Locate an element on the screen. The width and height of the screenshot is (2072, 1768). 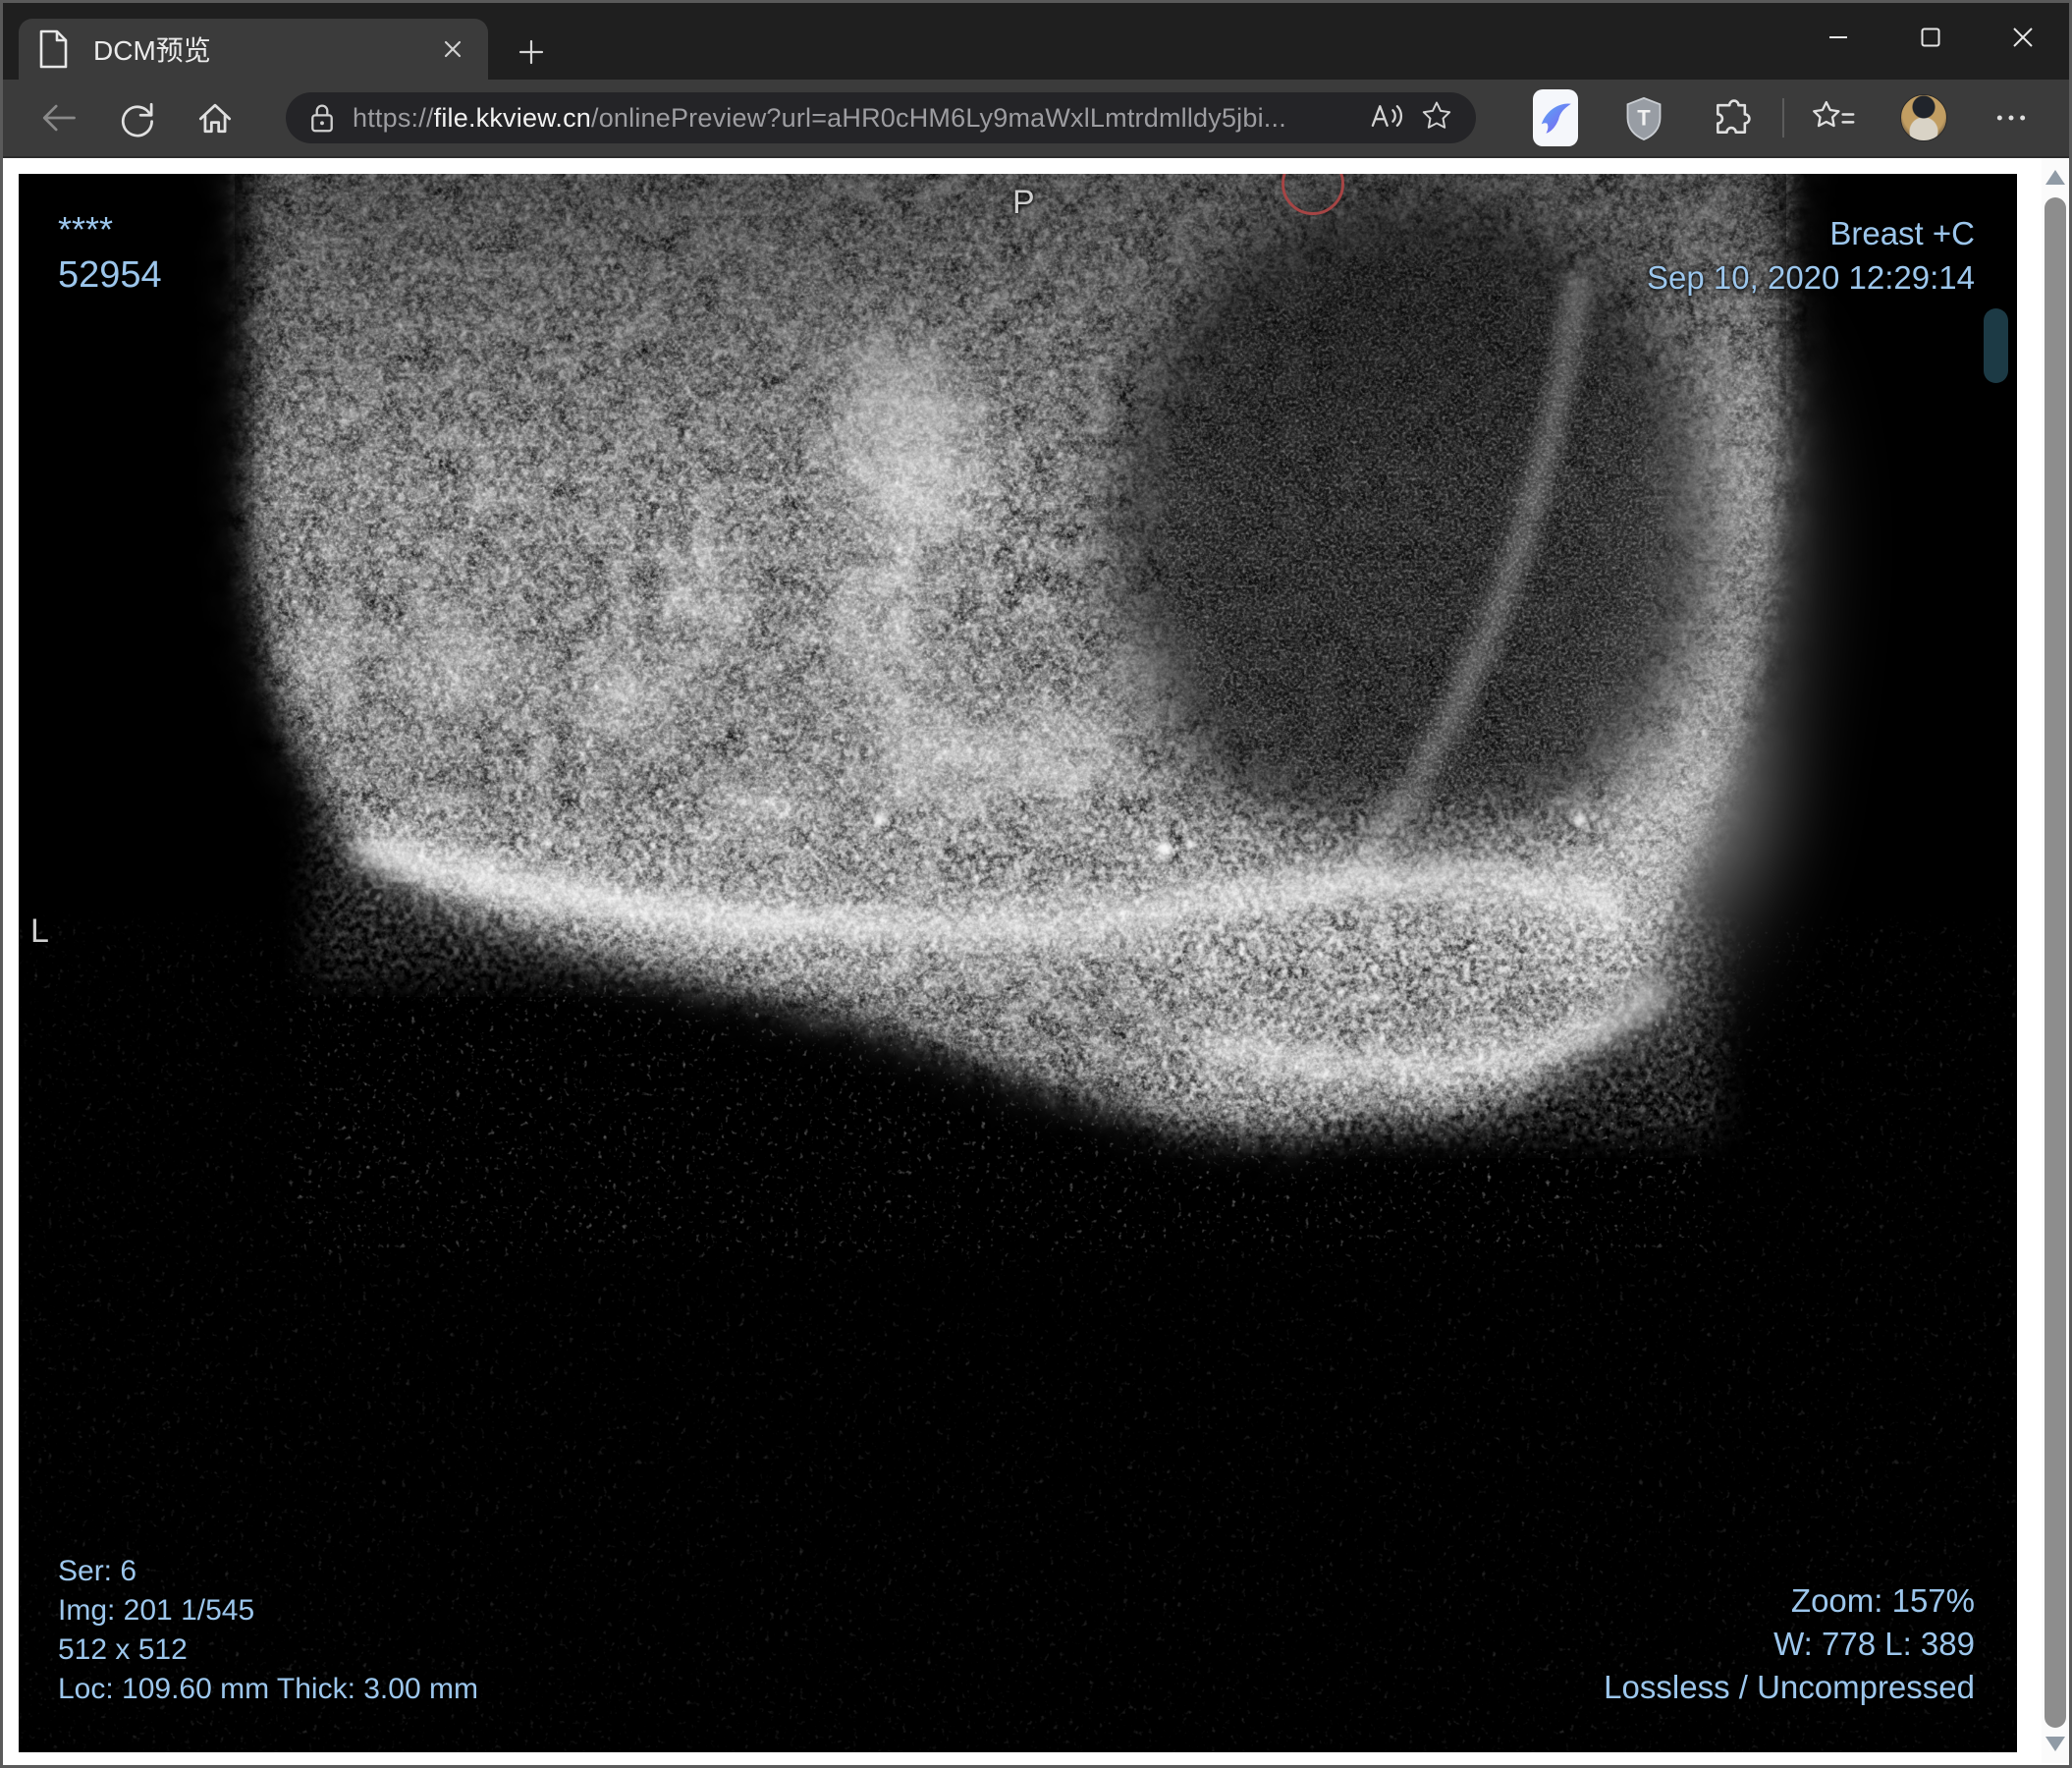
read-aloud-icon is located at coordinates (1387, 115).